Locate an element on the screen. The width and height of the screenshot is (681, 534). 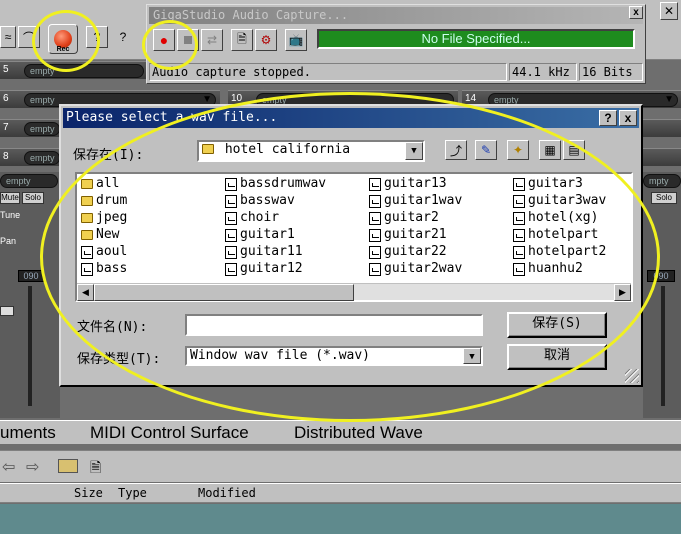
file-name: guitar1 is located at coordinates (267, 234).